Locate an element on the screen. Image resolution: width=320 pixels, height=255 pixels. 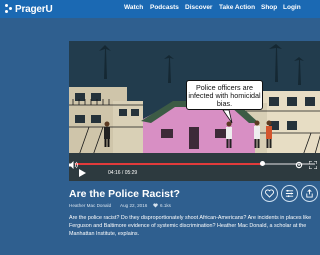
likes-count: 6.1ks is located at coordinates (162, 205).